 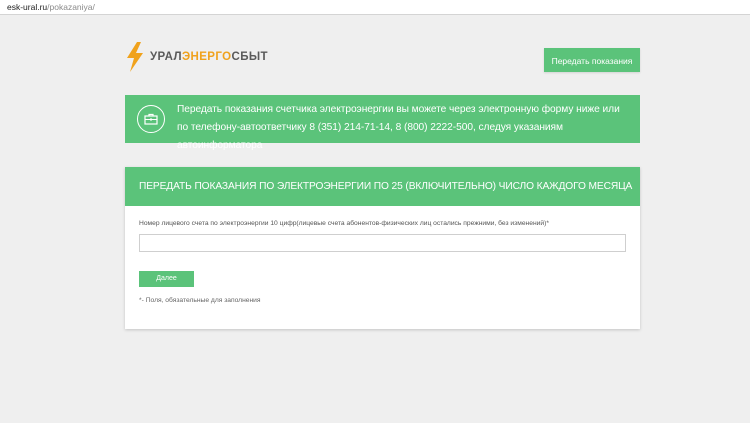 I want to click on required-fields-note: *- Поля, обязательные для заполнения, so click(x=200, y=300).